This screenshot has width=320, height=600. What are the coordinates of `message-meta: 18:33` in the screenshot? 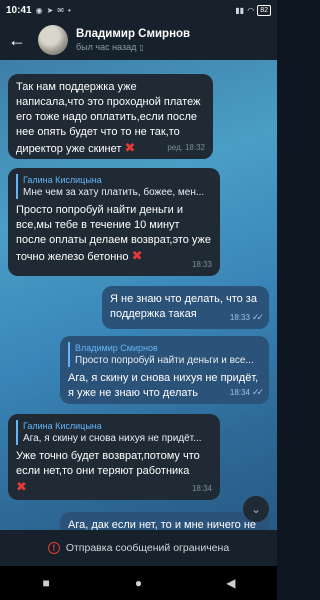 It's located at (202, 264).